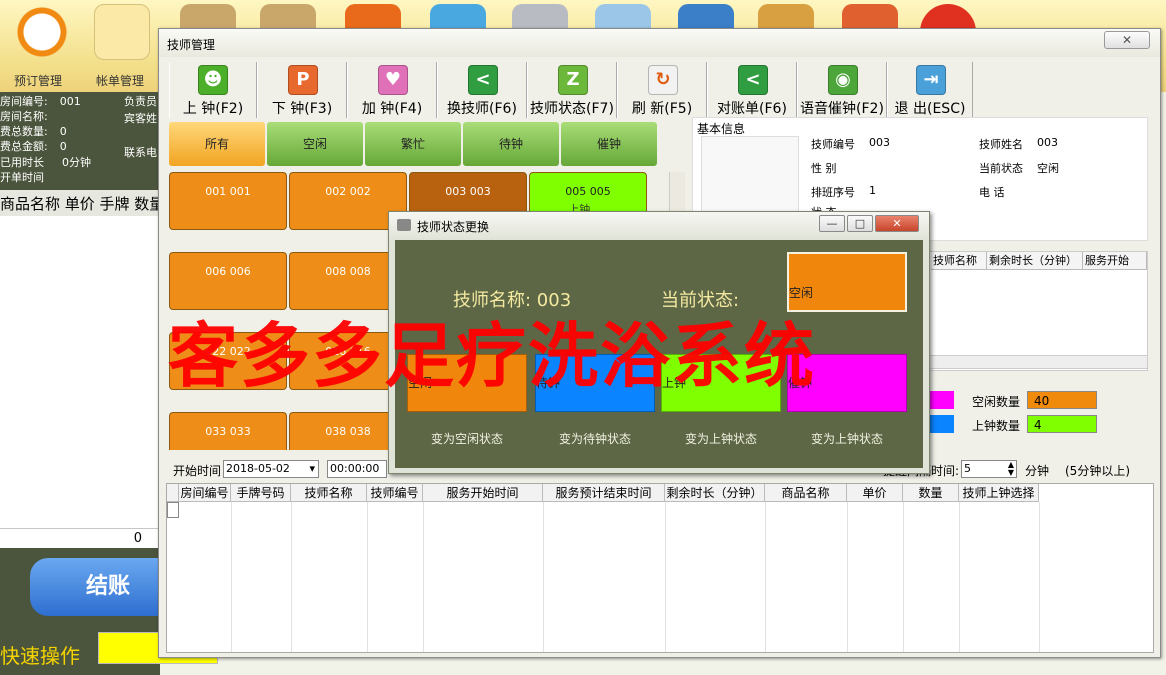  I want to click on minimize-button: —, so click(832, 223).